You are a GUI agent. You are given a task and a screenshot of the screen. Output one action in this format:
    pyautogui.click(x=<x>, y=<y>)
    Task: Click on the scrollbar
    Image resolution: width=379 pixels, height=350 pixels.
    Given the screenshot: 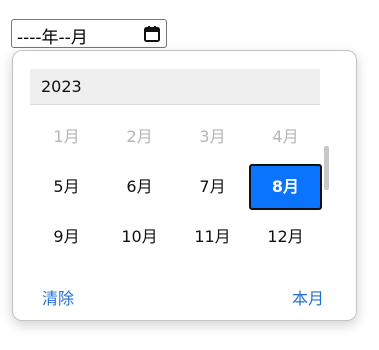 What is the action you would take?
    pyautogui.click(x=326, y=168)
    